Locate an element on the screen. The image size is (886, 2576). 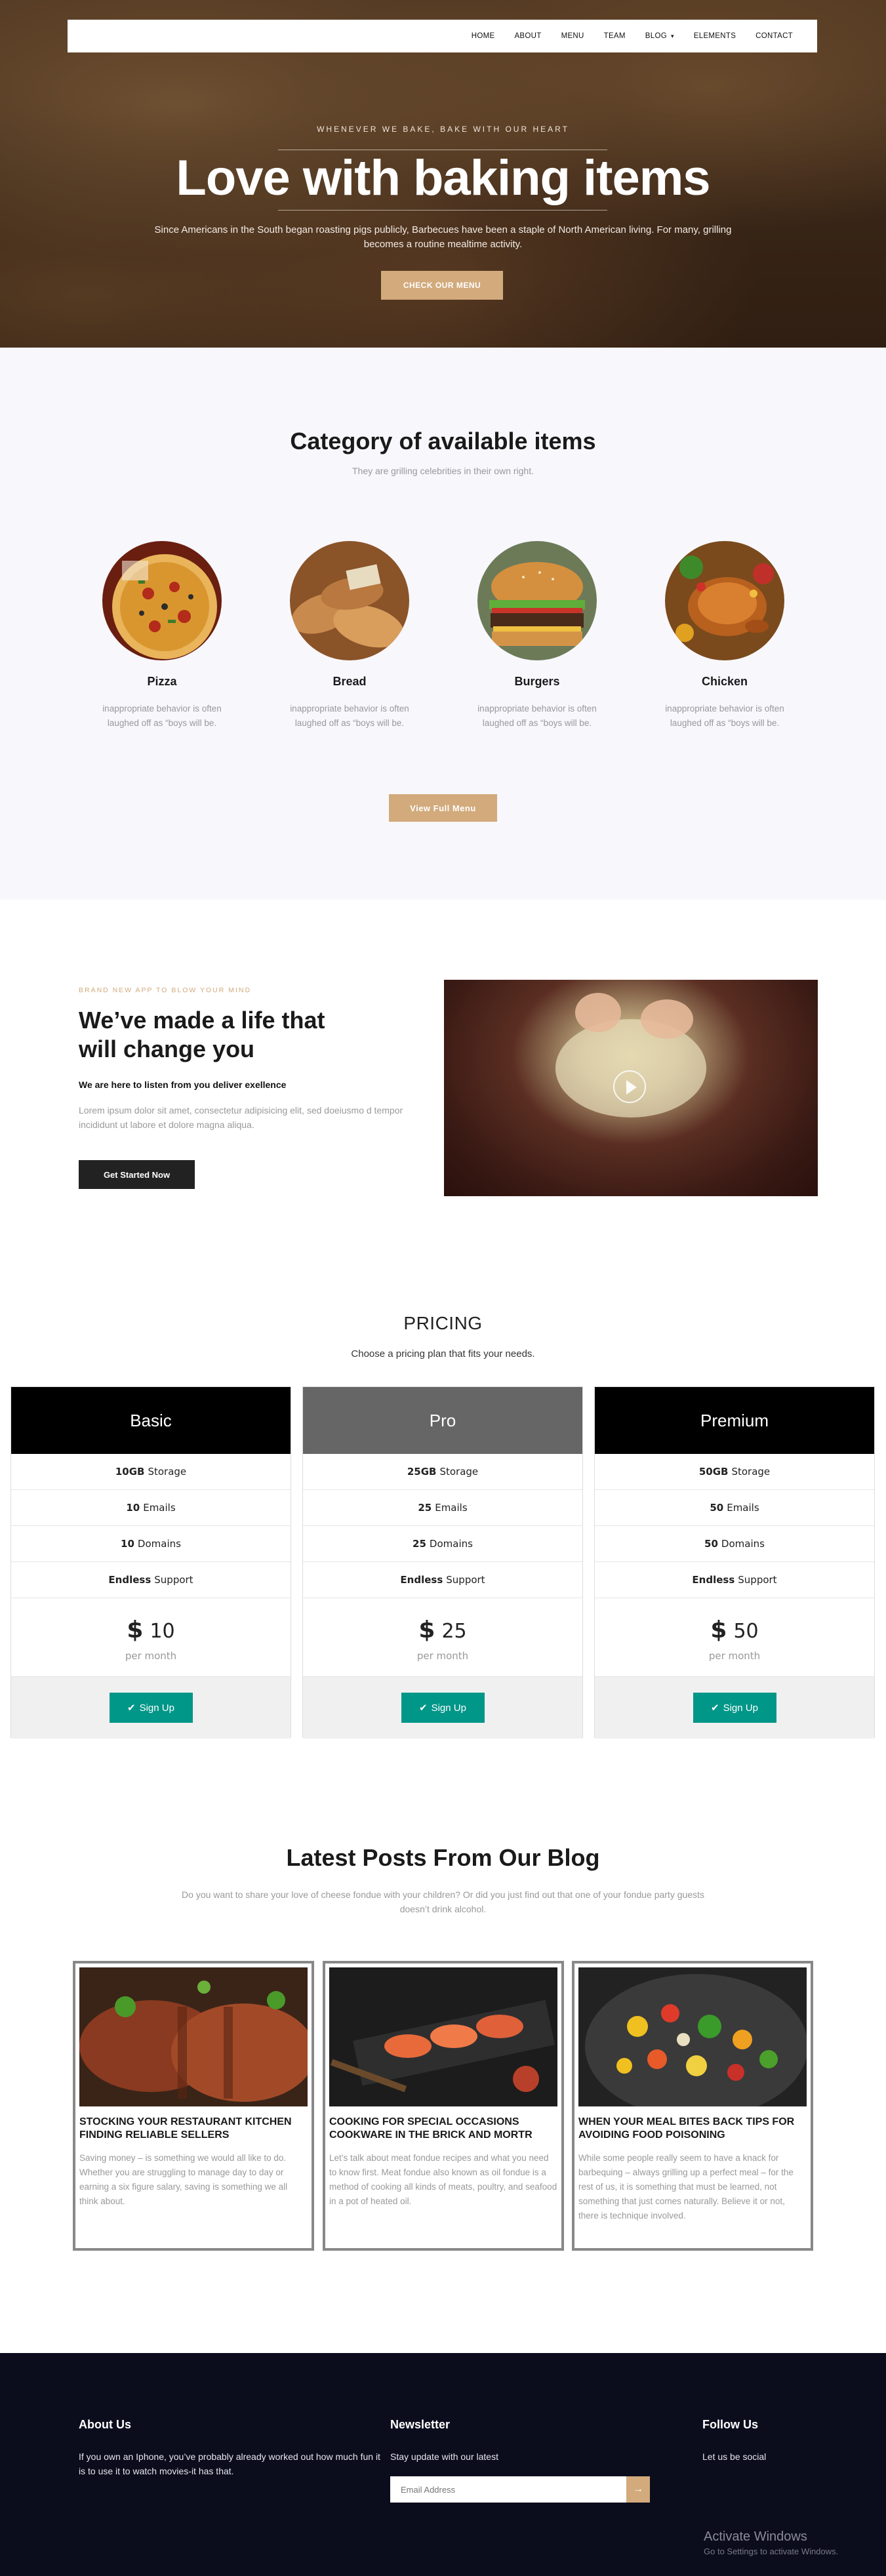
sushi-image is located at coordinates (443, 2036).